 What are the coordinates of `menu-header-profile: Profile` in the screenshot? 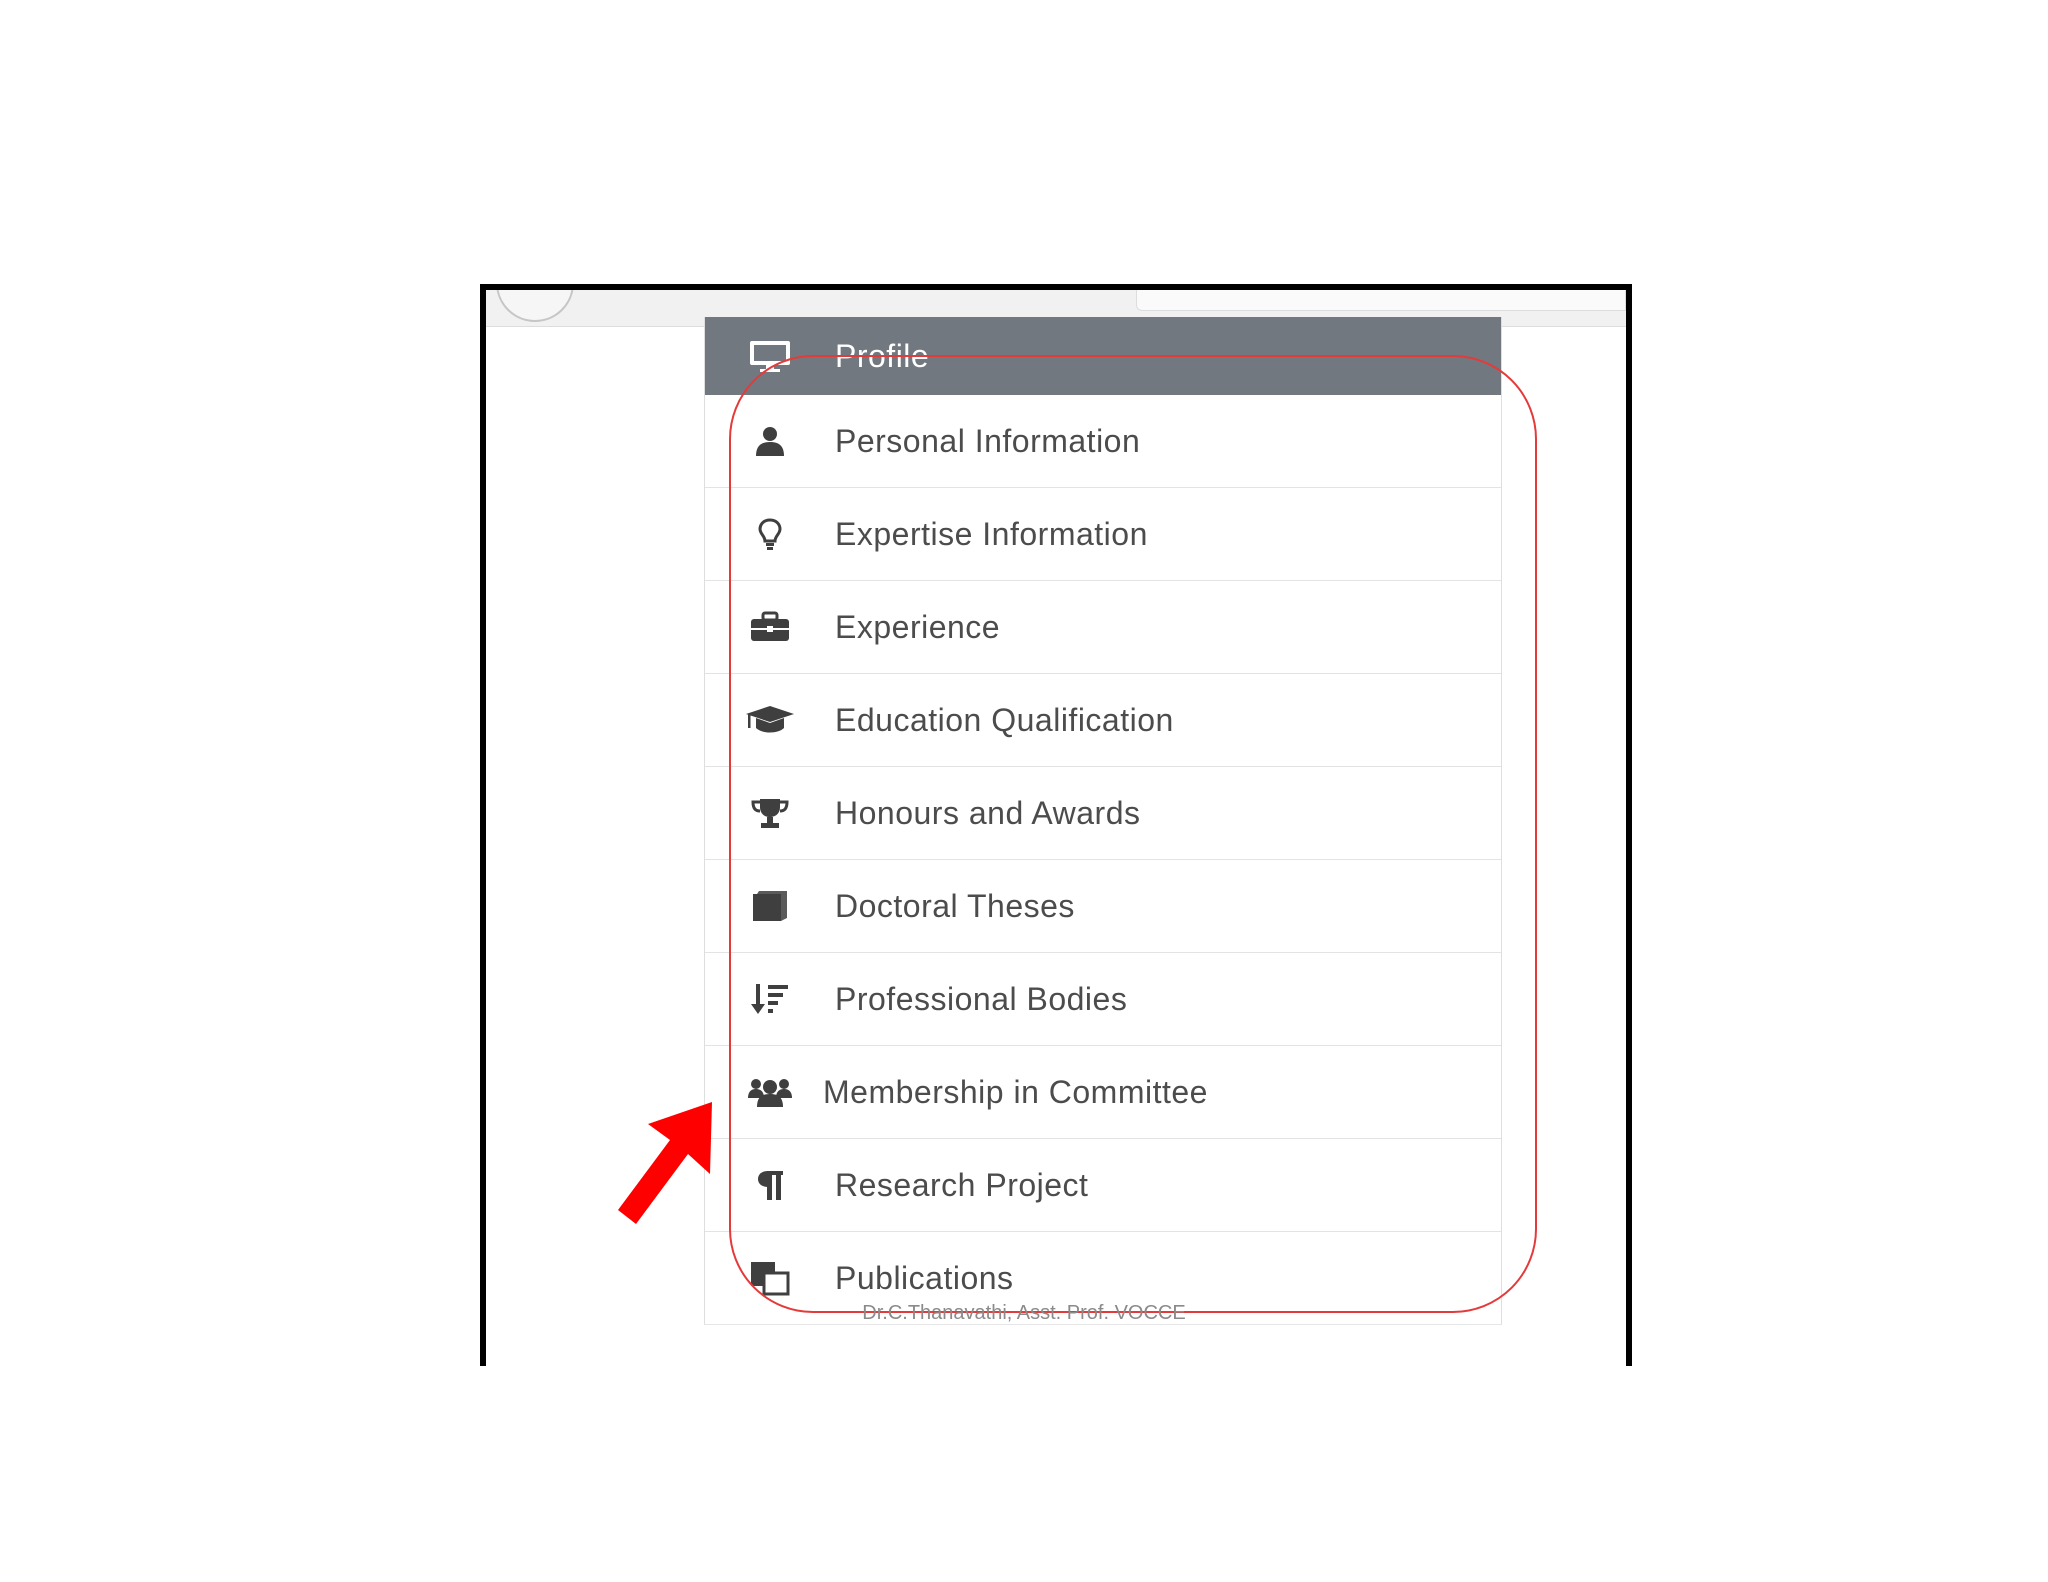 It's located at (1103, 356).